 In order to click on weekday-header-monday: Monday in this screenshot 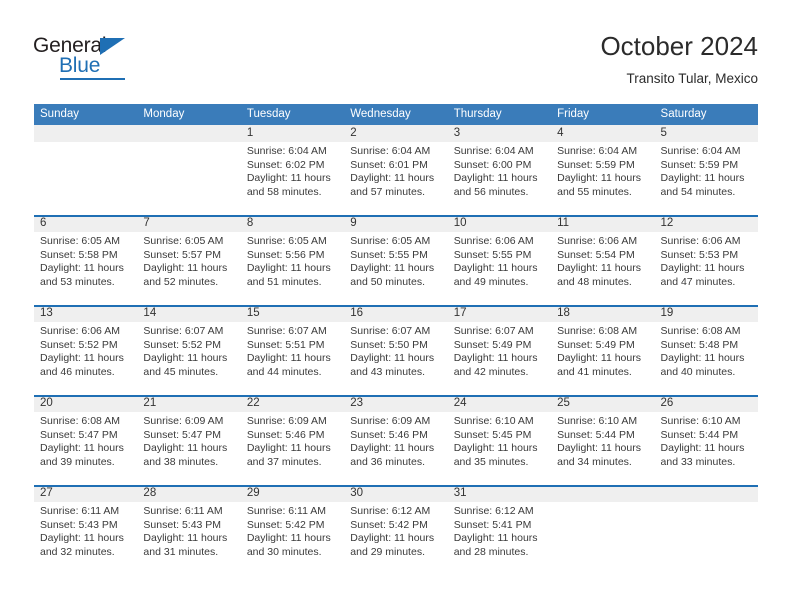, I will do `click(164, 114)`.